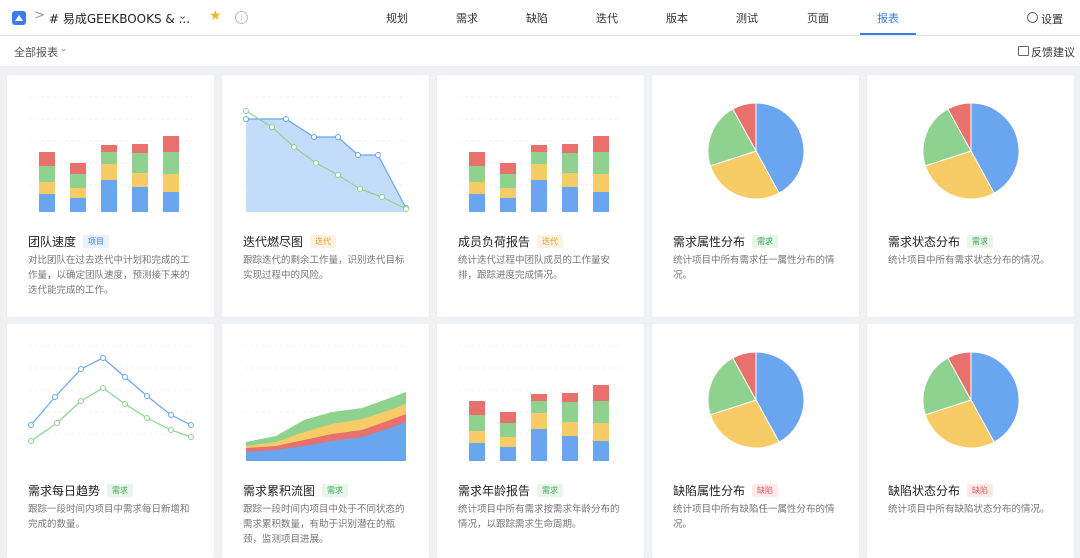 This screenshot has width=1080, height=558. I want to click on tab-defects: 缺陷, so click(537, 18).